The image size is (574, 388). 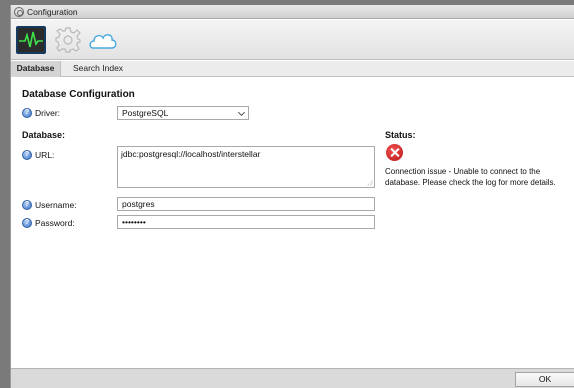 What do you see at coordinates (400, 135) in the screenshot?
I see `status-title: Status:` at bounding box center [400, 135].